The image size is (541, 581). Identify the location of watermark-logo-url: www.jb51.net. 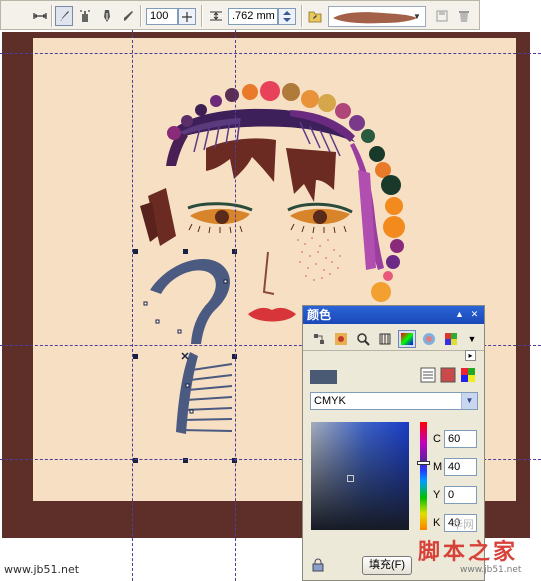
(491, 570).